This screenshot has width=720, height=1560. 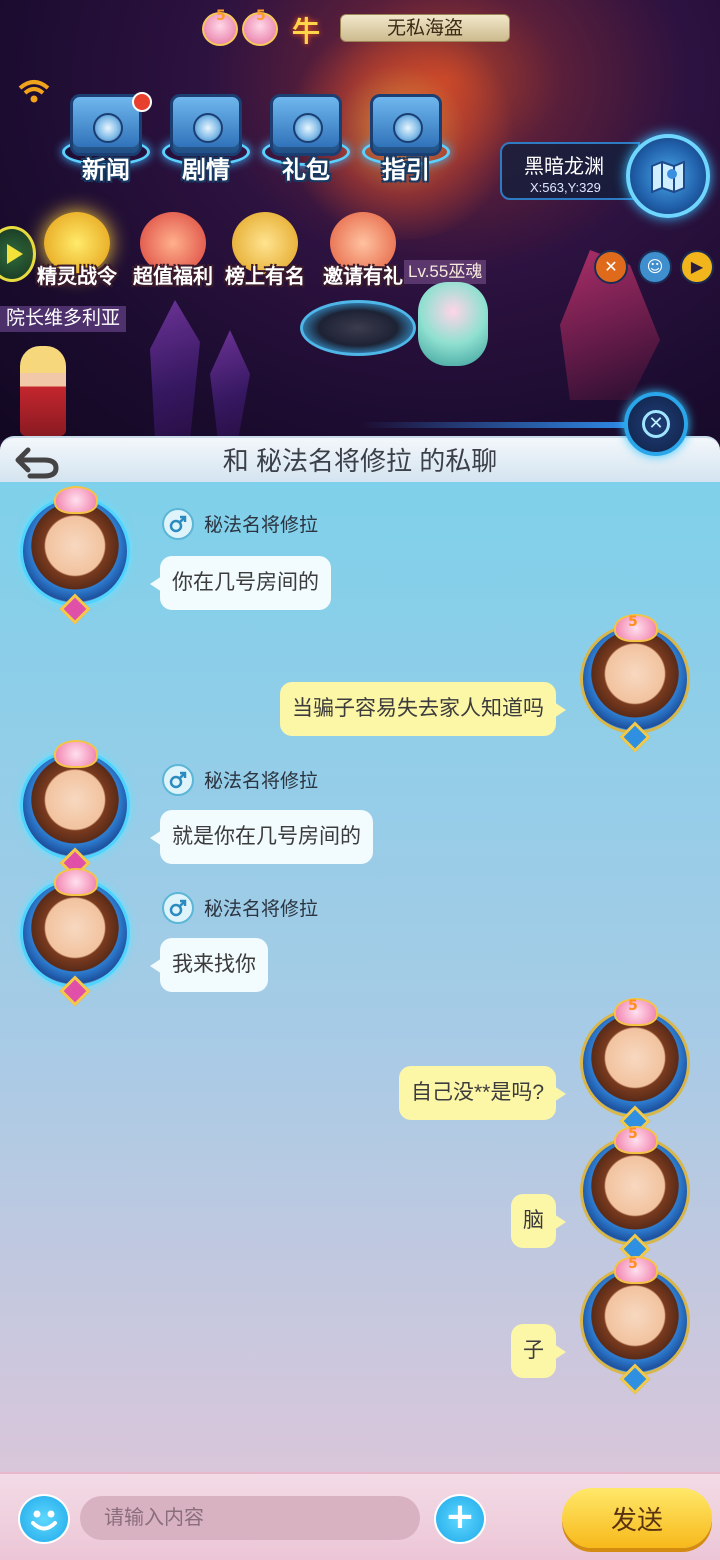 What do you see at coordinates (173, 257) in the screenshot?
I see `event-button-welfare: 超值福利` at bounding box center [173, 257].